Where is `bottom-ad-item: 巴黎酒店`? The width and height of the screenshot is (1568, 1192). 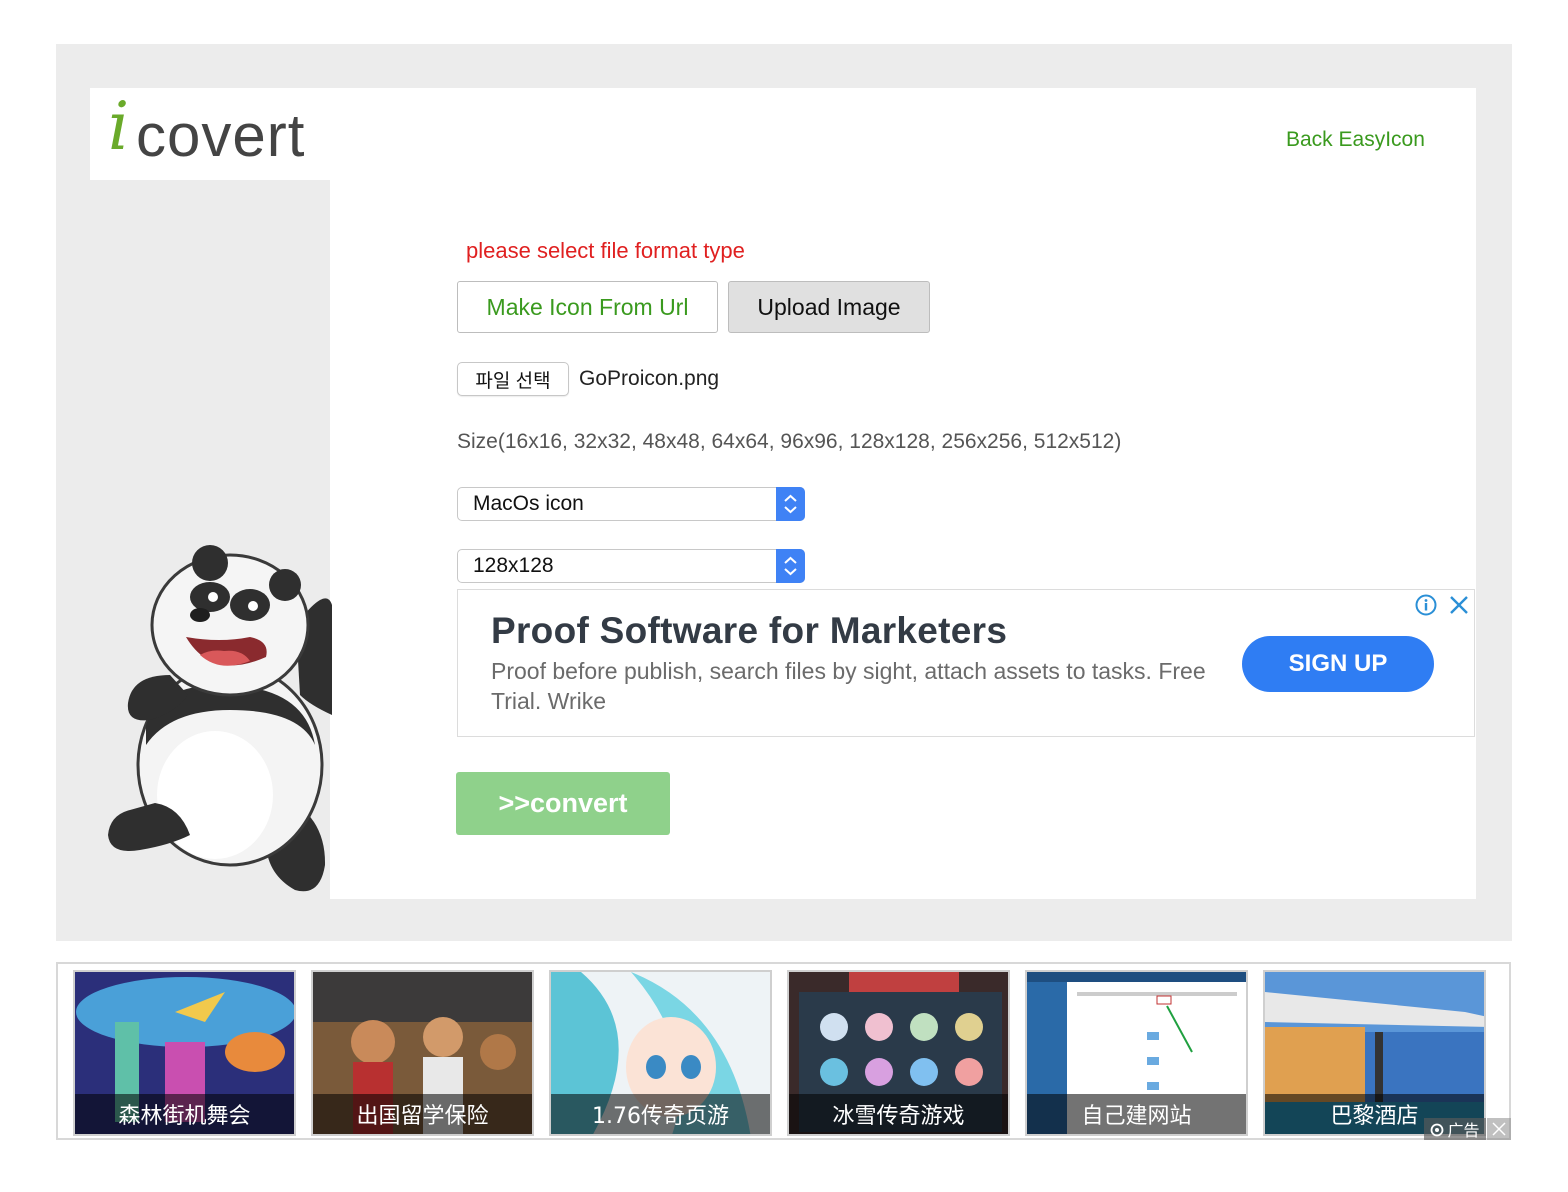
bottom-ad-item: 巴黎酒店 is located at coordinates (1374, 1053).